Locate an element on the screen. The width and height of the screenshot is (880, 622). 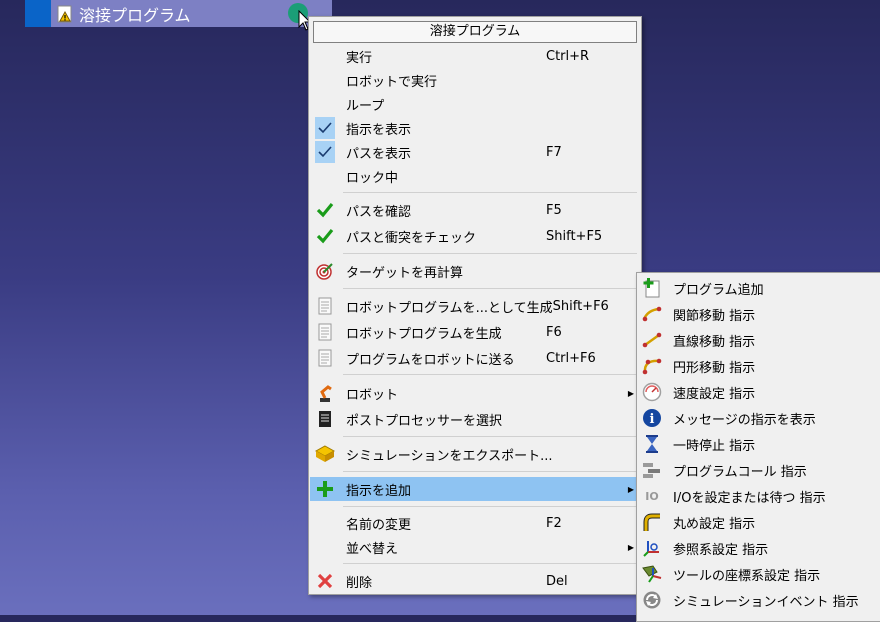
submenu-item-set-wait-io: IO I/Oを設定または待つ 指示 is located at coordinates (759, 496).